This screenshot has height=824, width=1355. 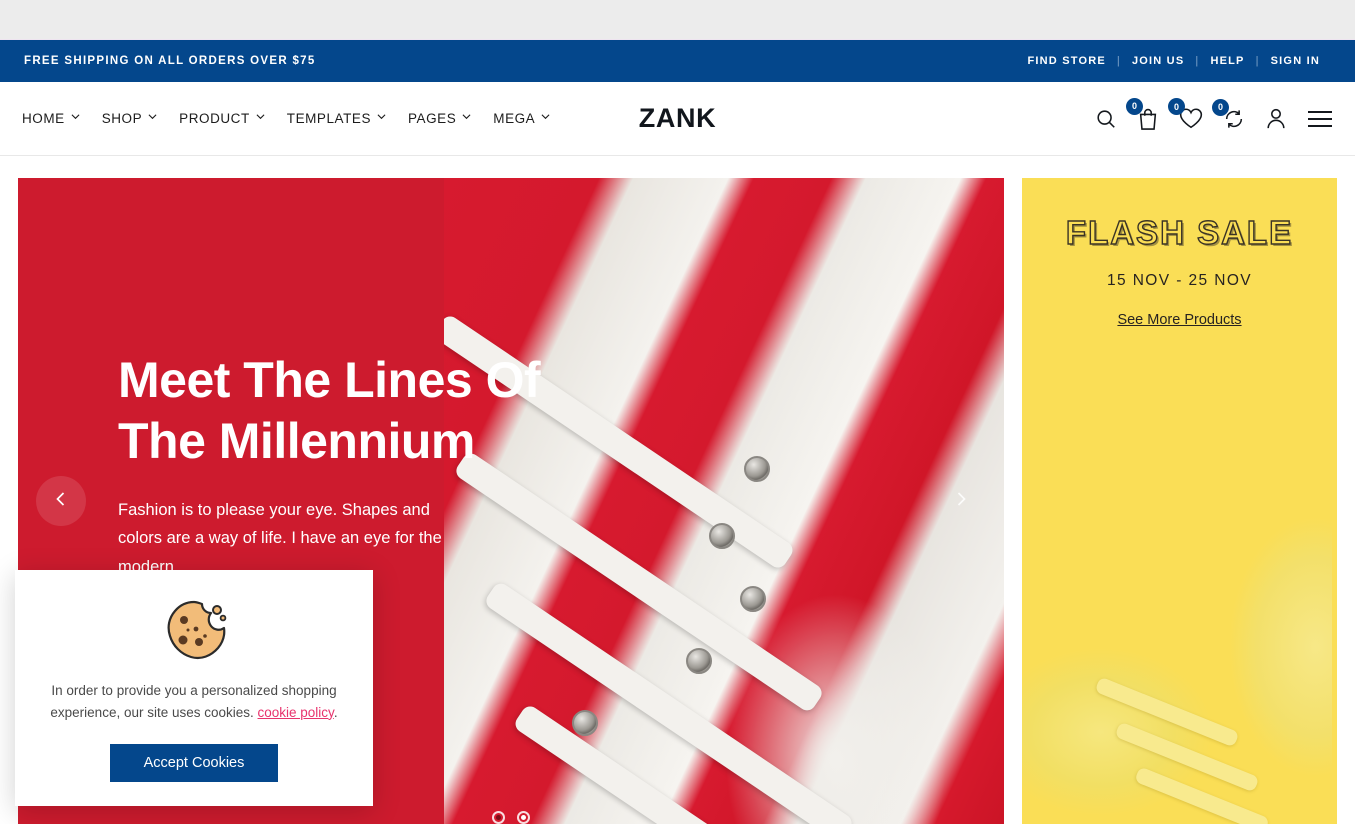 I want to click on flash-sale-dates: 15 NOV - 25 NOV, so click(x=1179, y=280).